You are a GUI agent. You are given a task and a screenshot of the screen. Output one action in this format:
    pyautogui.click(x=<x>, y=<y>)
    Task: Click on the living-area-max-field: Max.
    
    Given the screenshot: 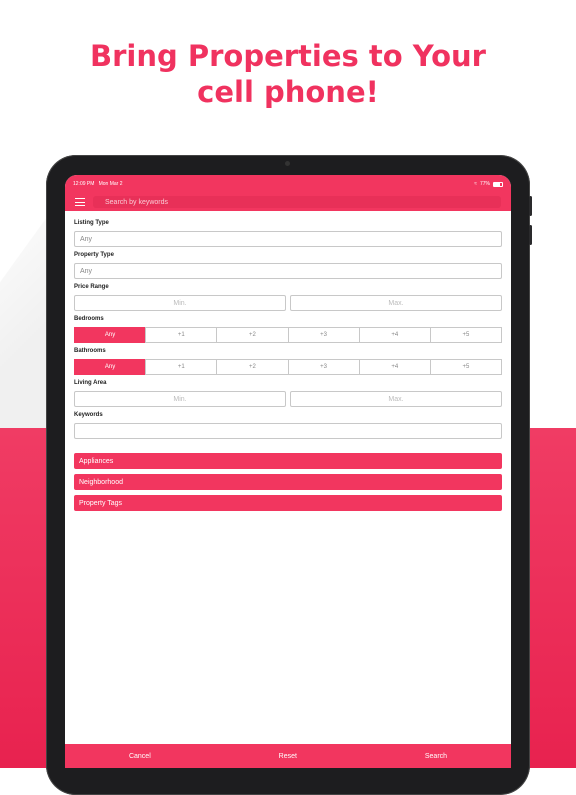 What is the action you would take?
    pyautogui.click(x=396, y=399)
    